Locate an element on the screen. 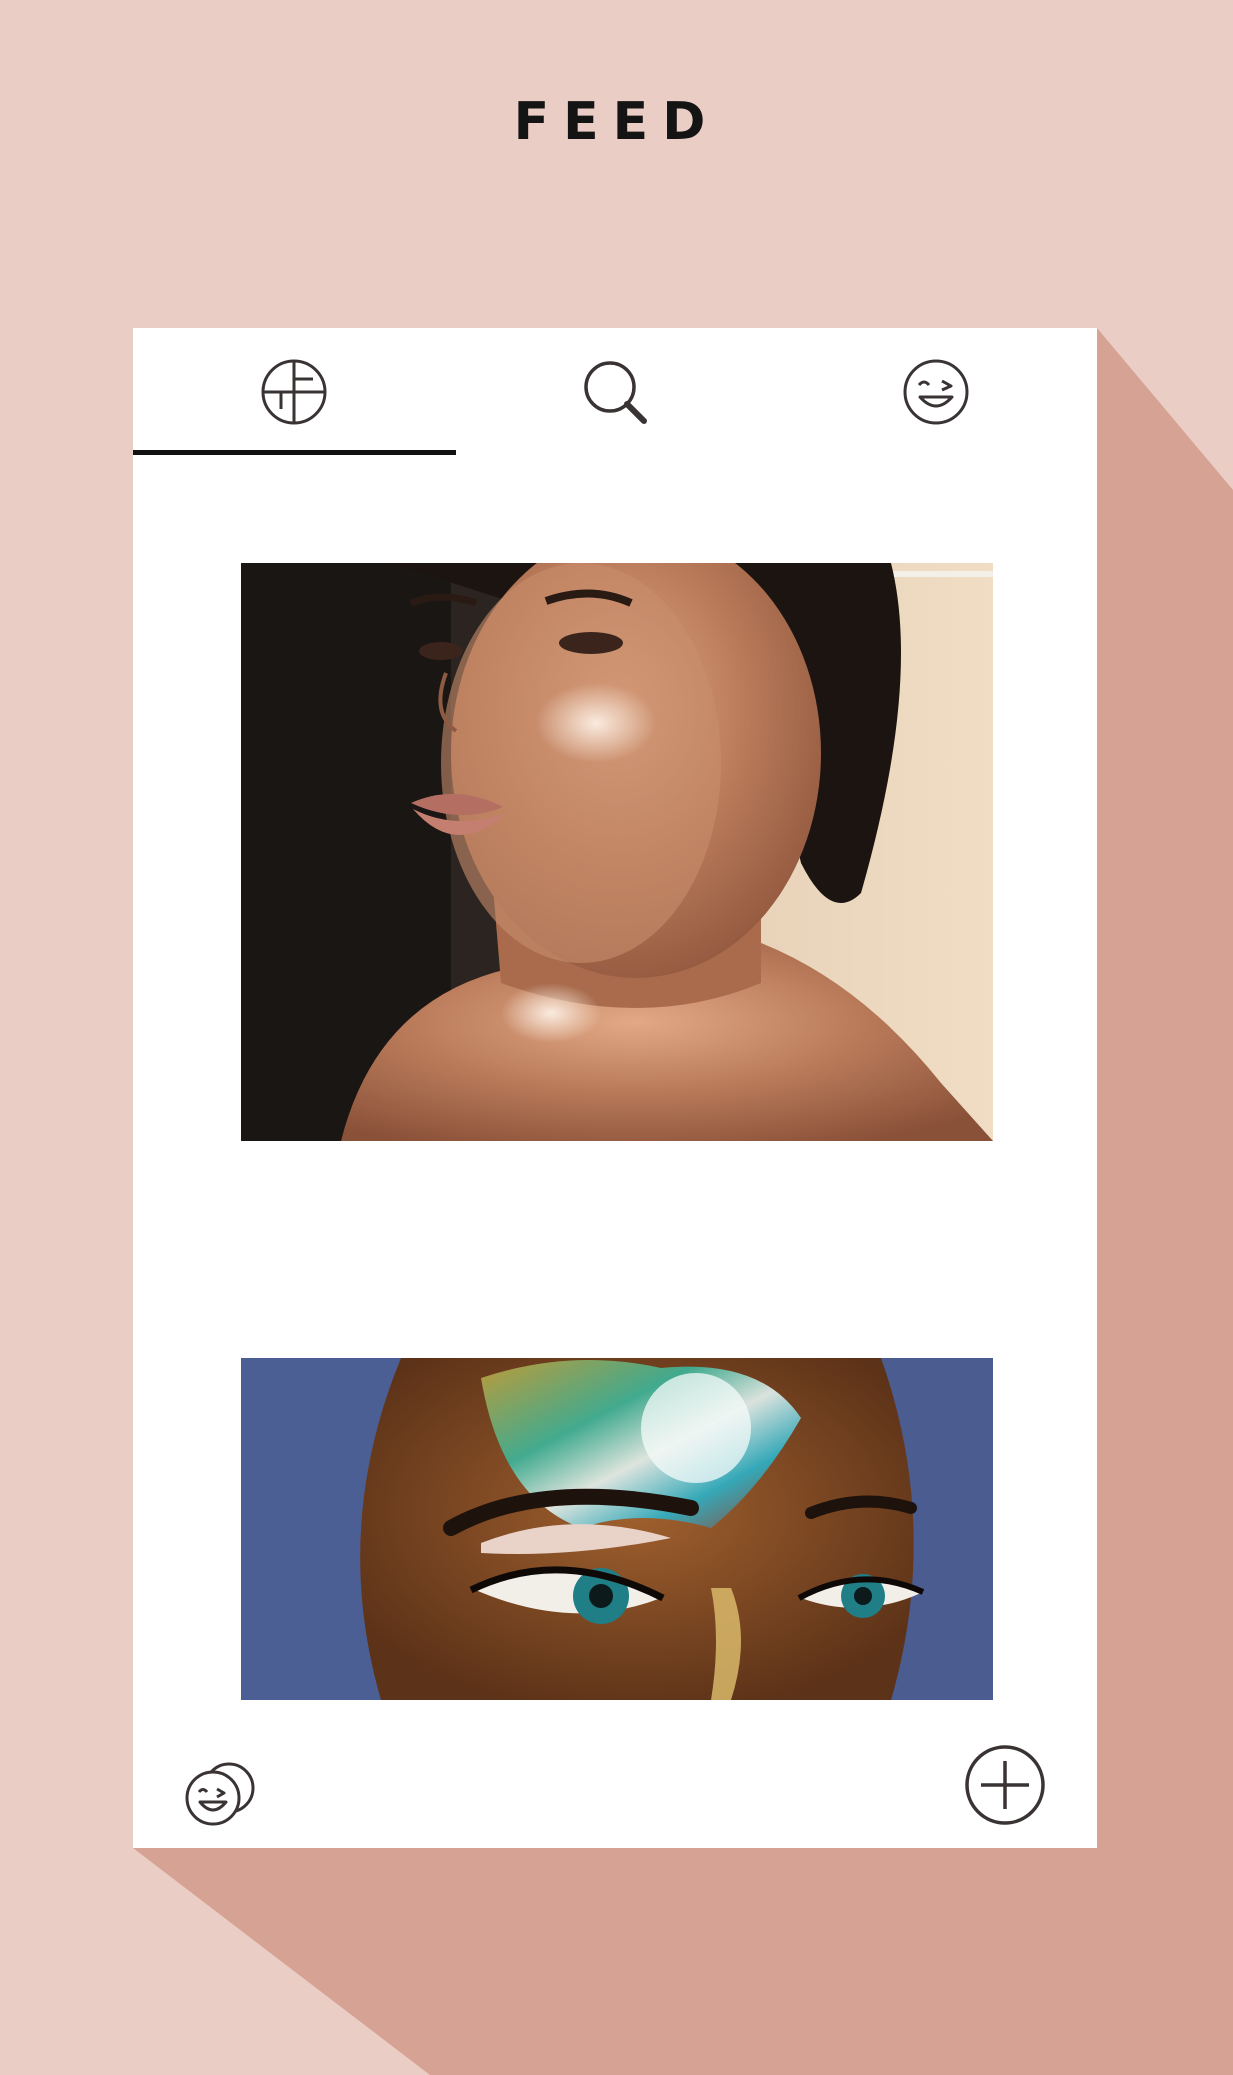  active-tab-indicator is located at coordinates (294, 452).